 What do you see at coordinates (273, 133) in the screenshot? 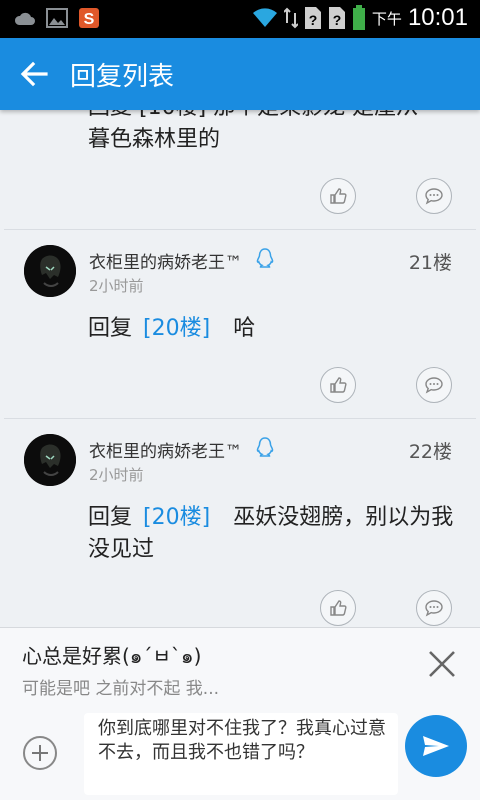
I see `reply-content: 回复 [10楼] 那个是束影龙 是崖从 暮色森林里的` at bounding box center [273, 133].